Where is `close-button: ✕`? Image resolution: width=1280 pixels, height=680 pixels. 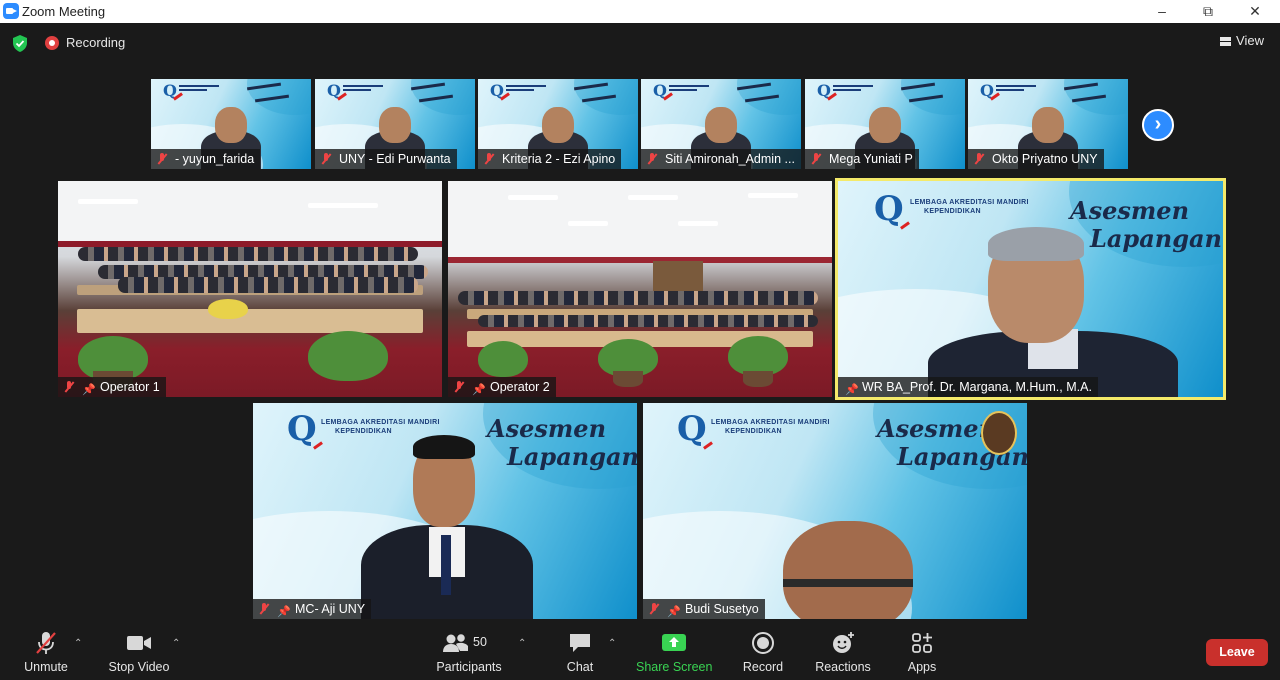 close-button: ✕ is located at coordinates (1255, 11).